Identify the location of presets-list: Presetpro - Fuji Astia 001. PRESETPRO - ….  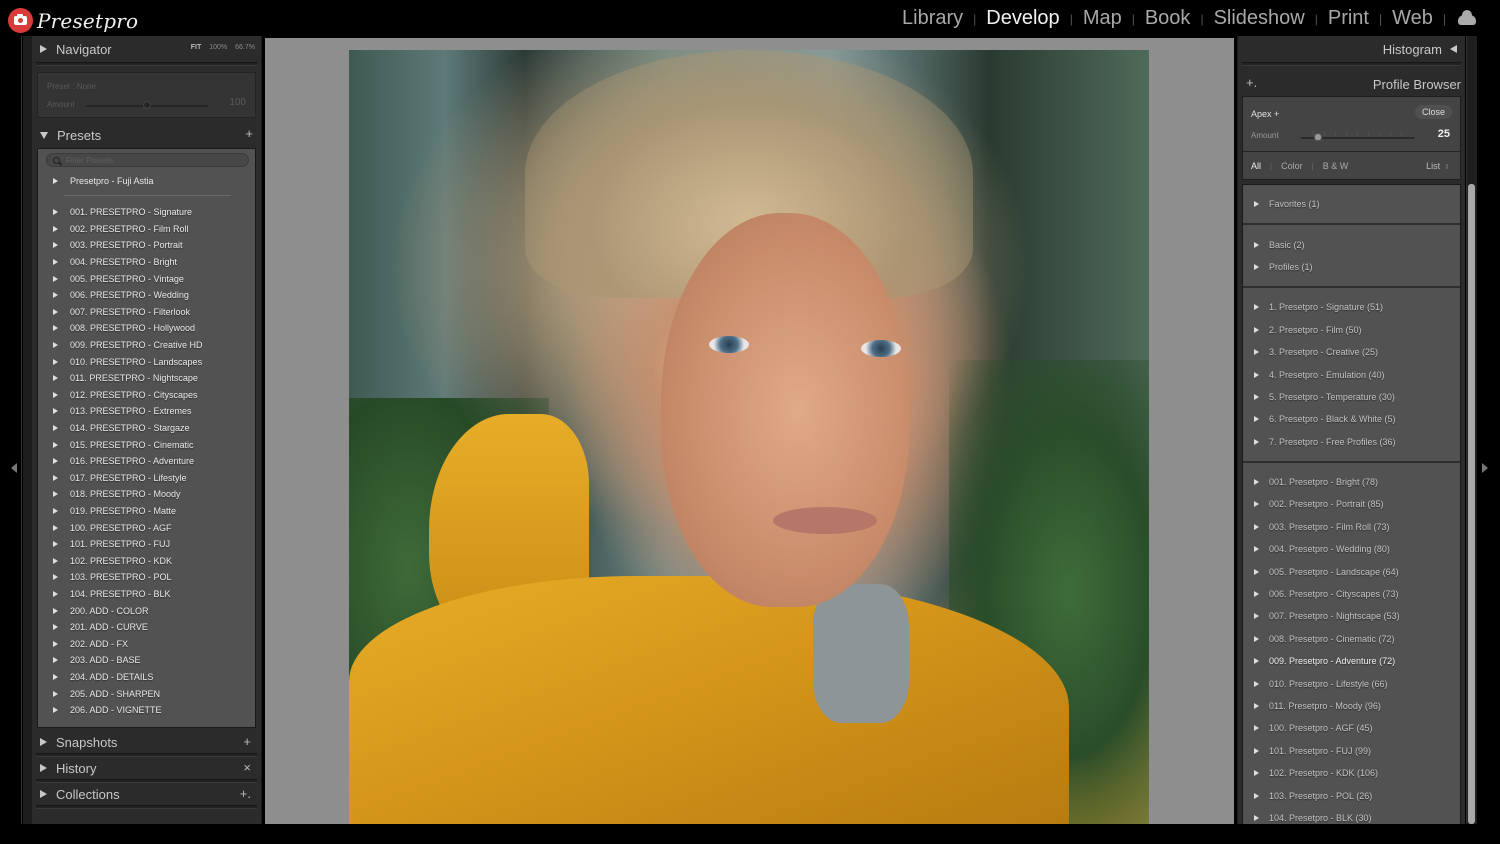
(146, 438).